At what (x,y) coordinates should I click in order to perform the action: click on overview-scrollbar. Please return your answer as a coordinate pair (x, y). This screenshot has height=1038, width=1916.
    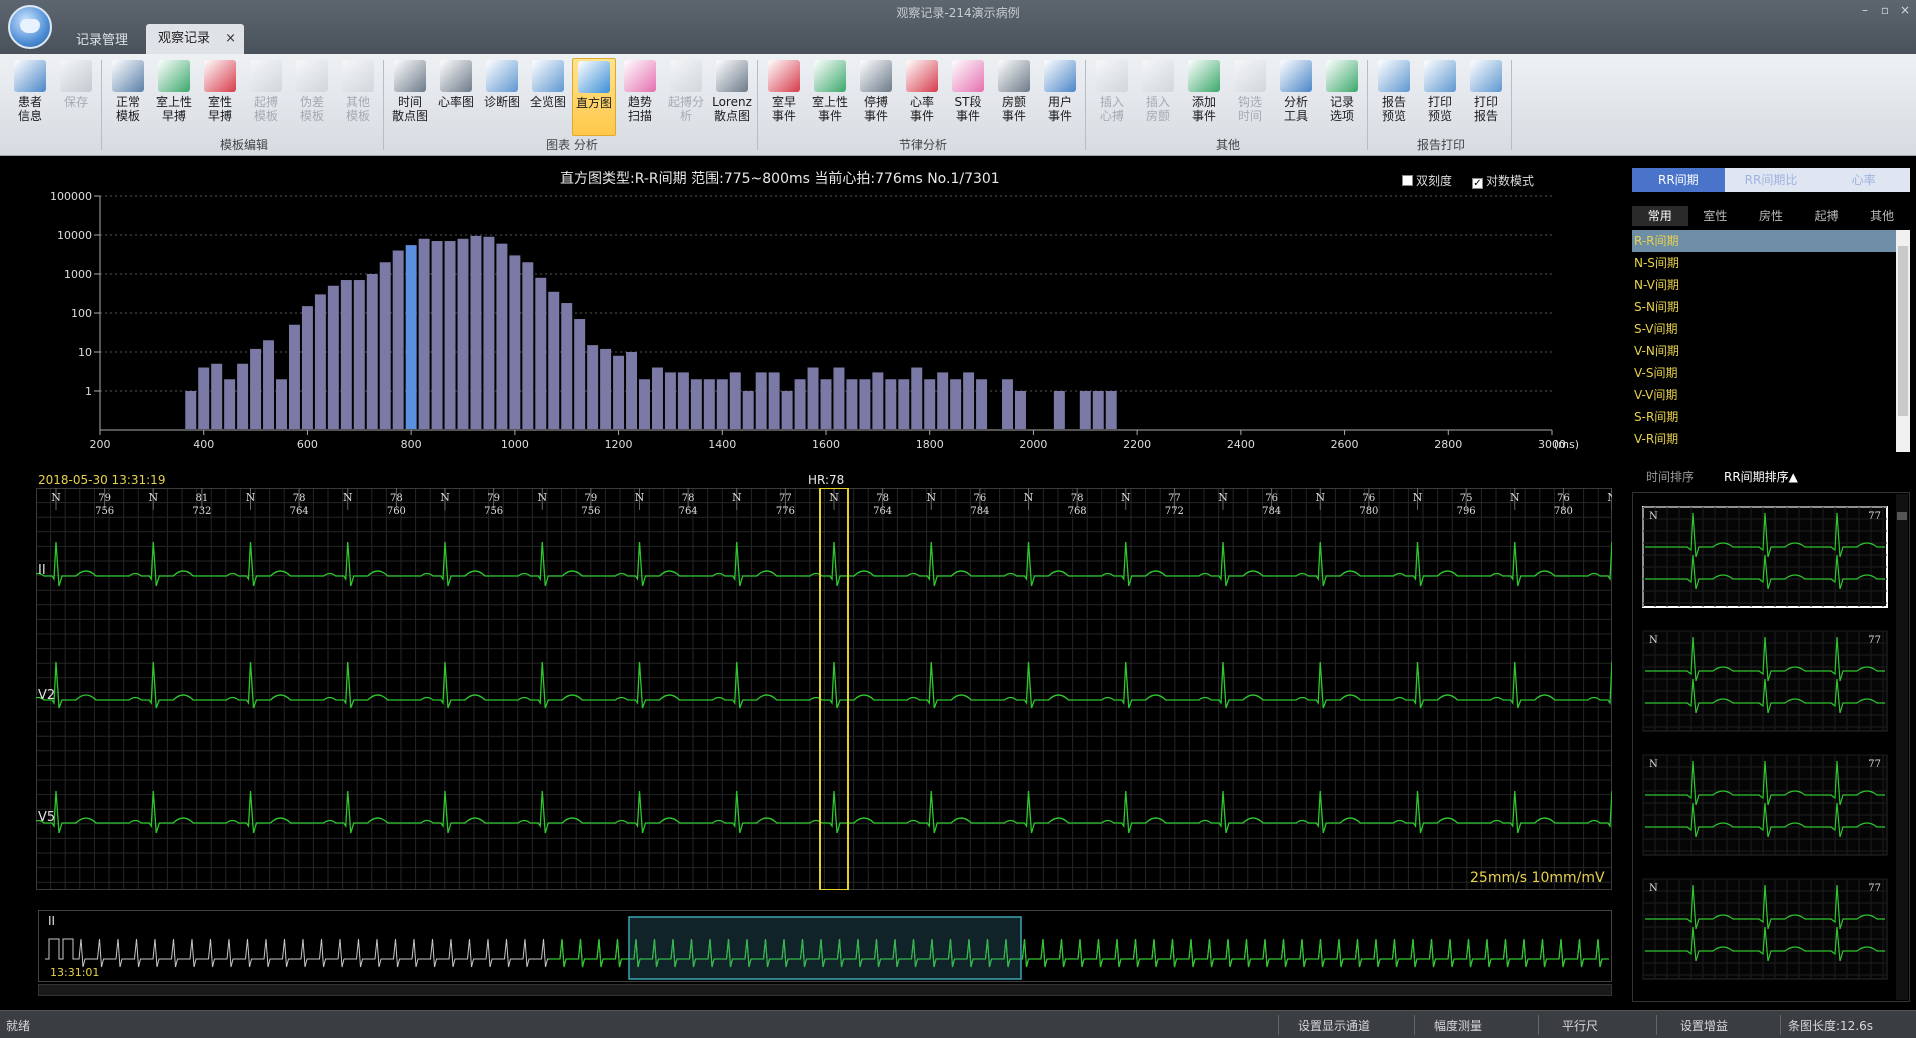
    Looking at the image, I should click on (825, 990).